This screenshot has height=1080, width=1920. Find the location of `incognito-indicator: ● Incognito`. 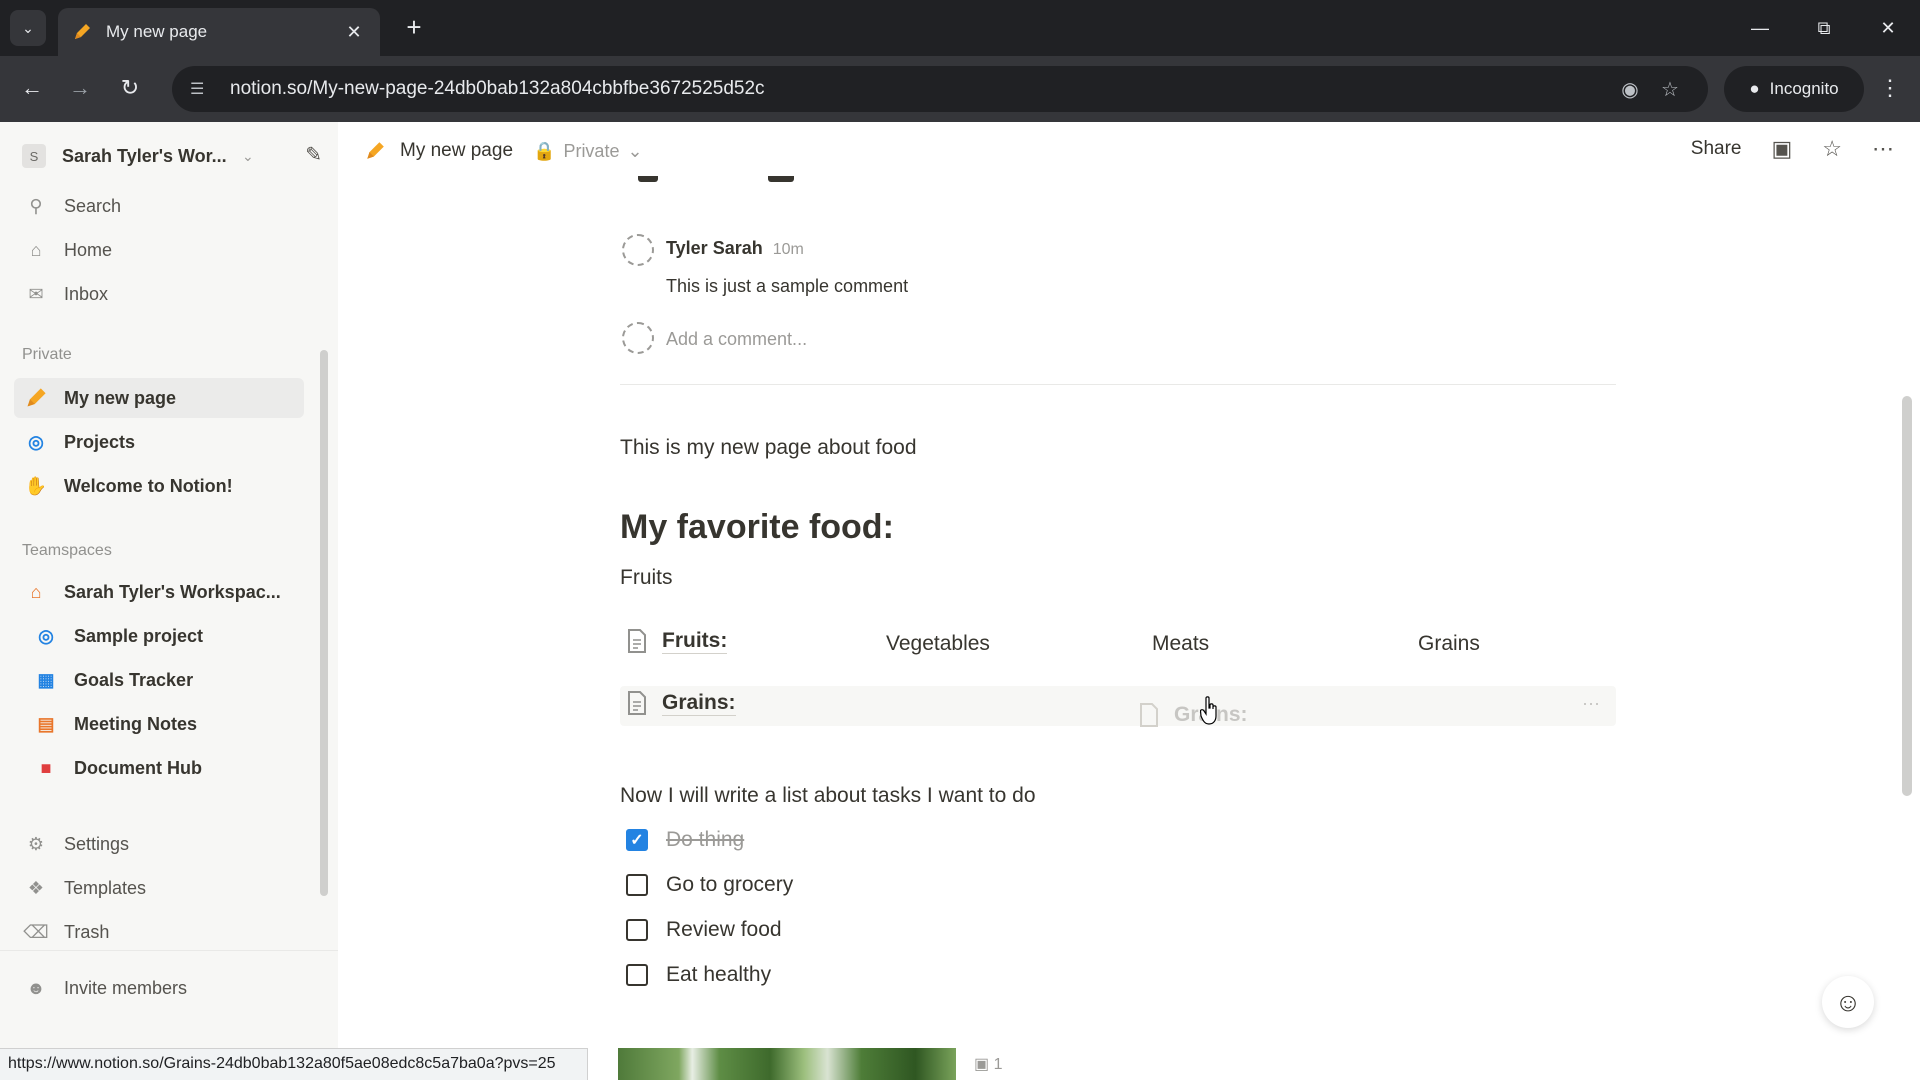

incognito-indicator: ● Incognito is located at coordinates (1794, 89).